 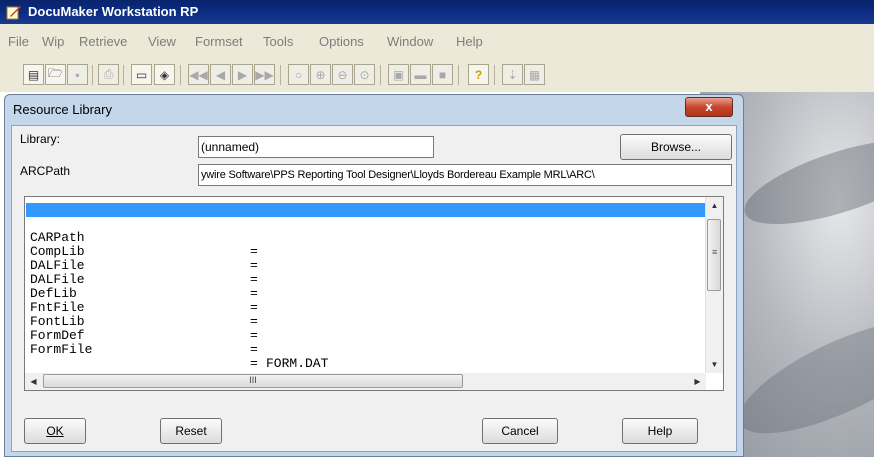 I want to click on vertical-scrollbar: ▲ ≡ ▼, so click(x=714, y=285).